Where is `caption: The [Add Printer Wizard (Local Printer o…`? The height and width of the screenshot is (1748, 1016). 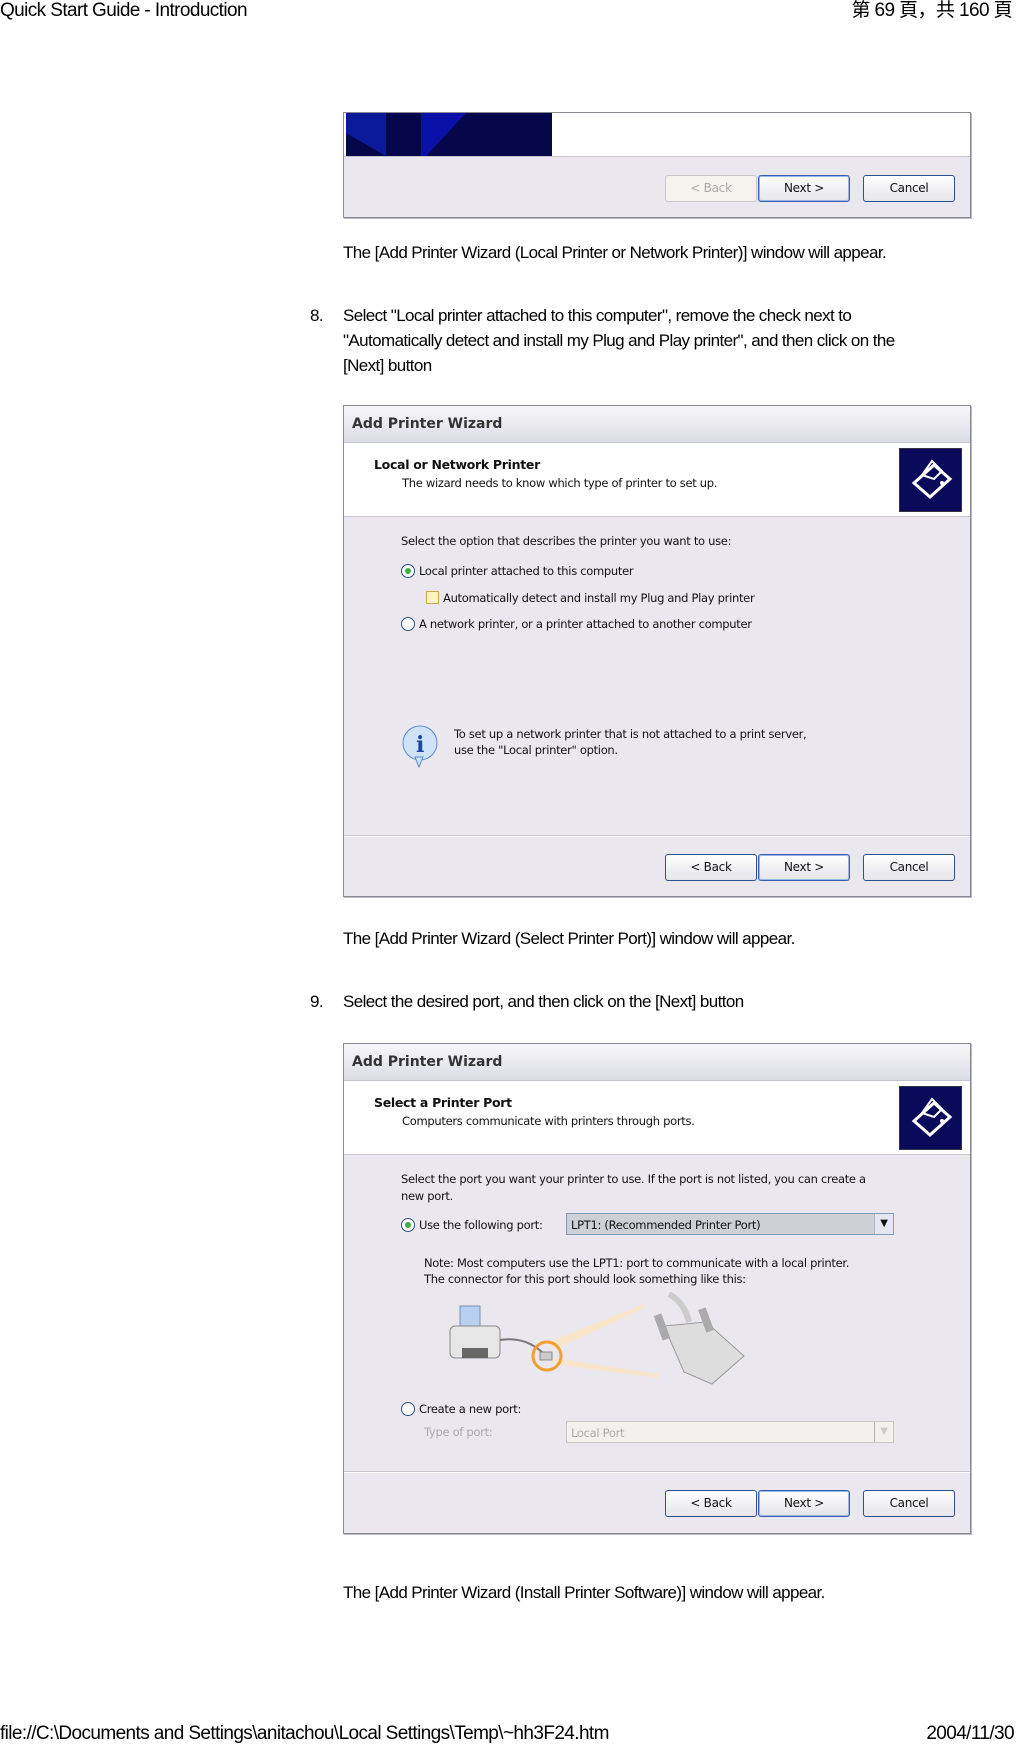
caption: The [Add Printer Wizard (Local Printer o… is located at coordinates (615, 252).